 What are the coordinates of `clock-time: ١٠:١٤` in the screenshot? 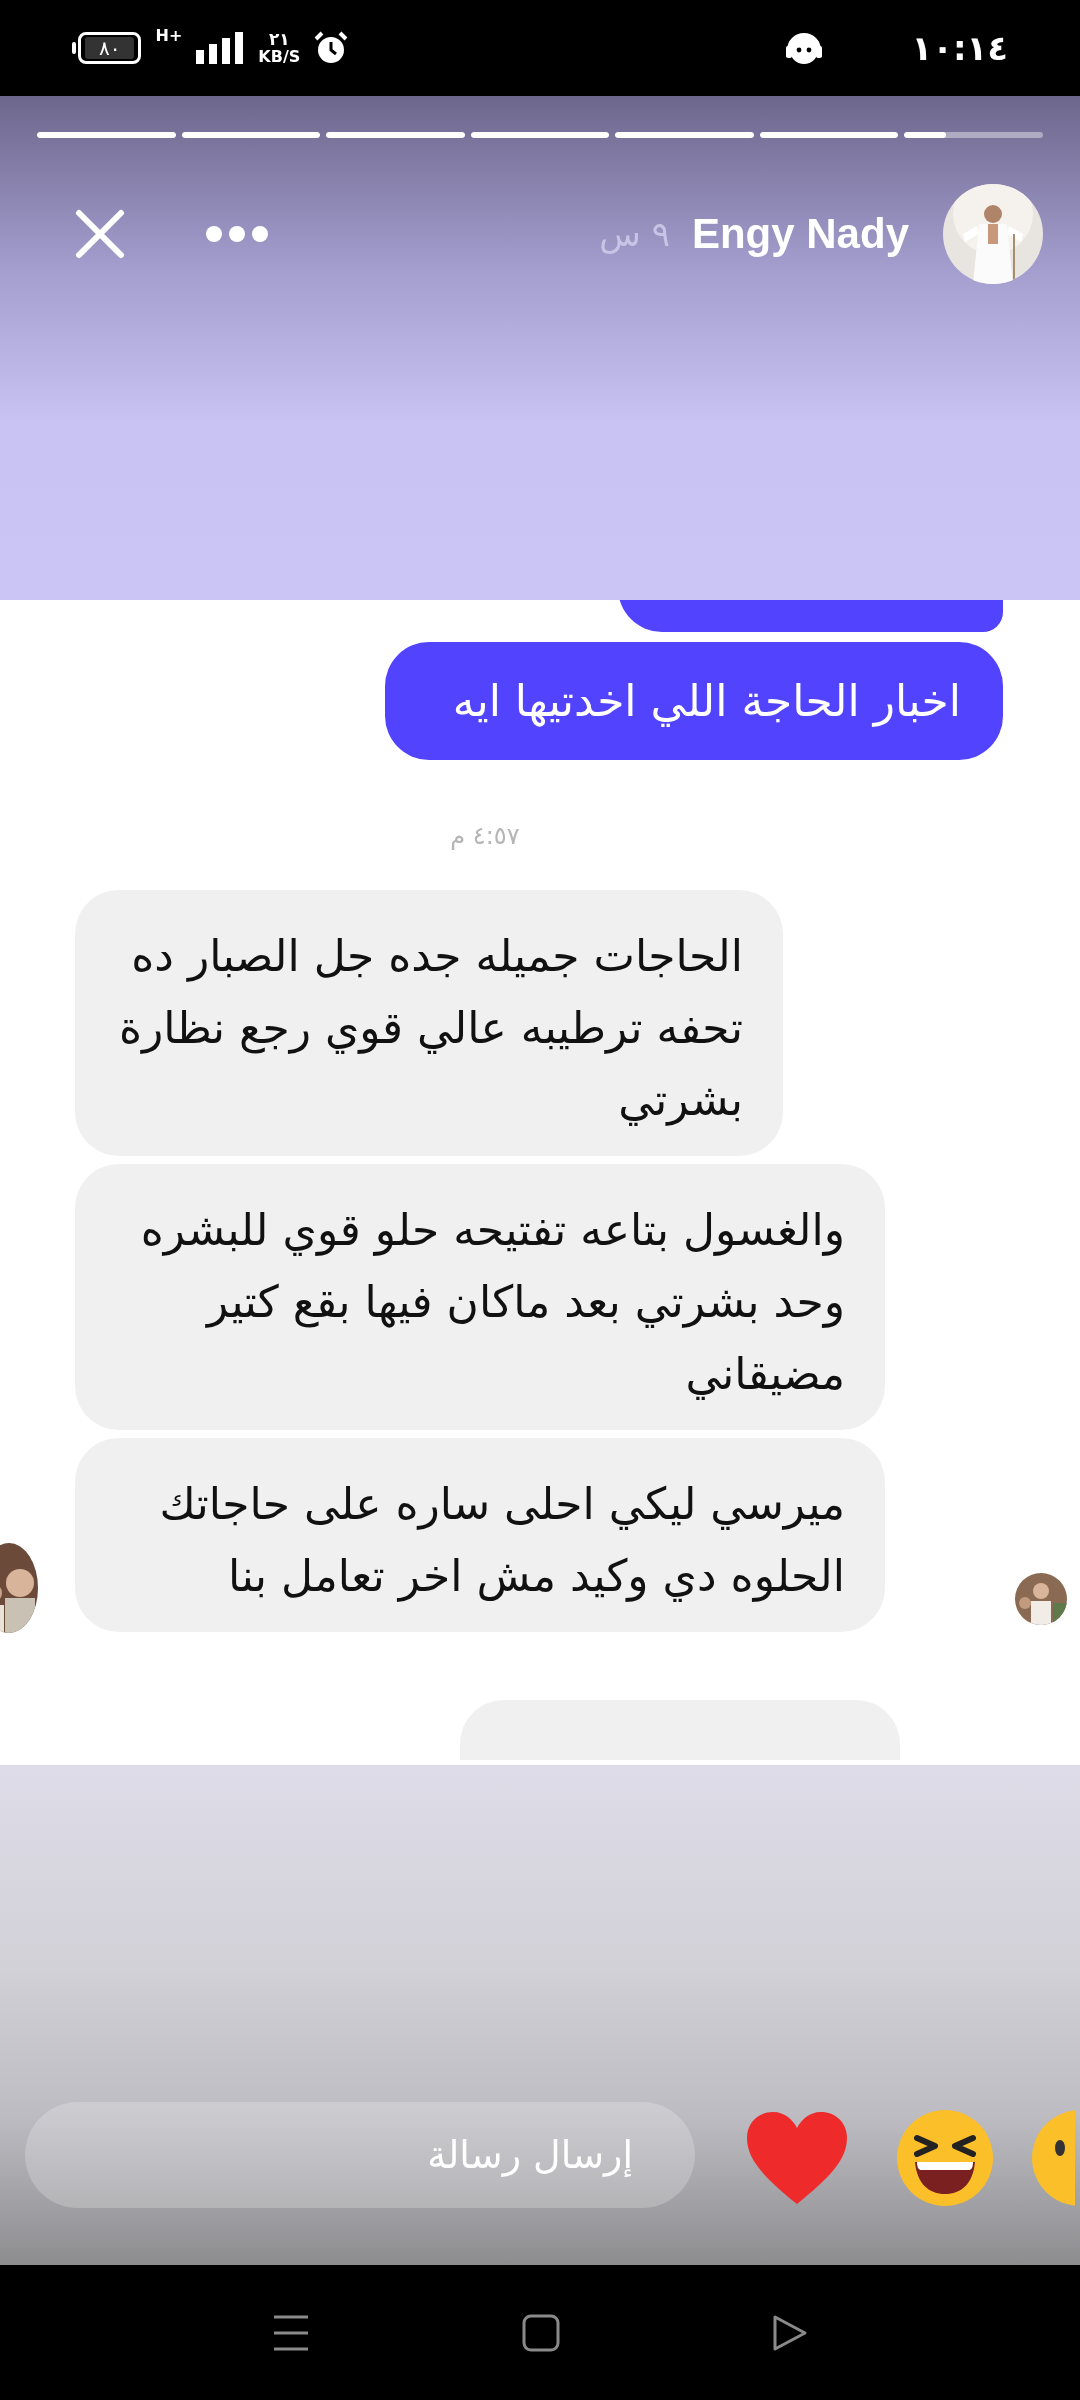 It's located at (959, 48).